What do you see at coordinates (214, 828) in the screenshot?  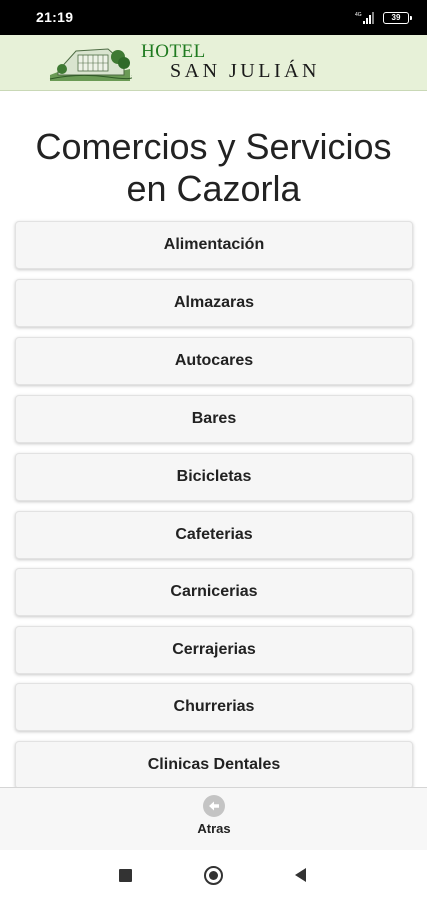 I see `back-label: Atras` at bounding box center [214, 828].